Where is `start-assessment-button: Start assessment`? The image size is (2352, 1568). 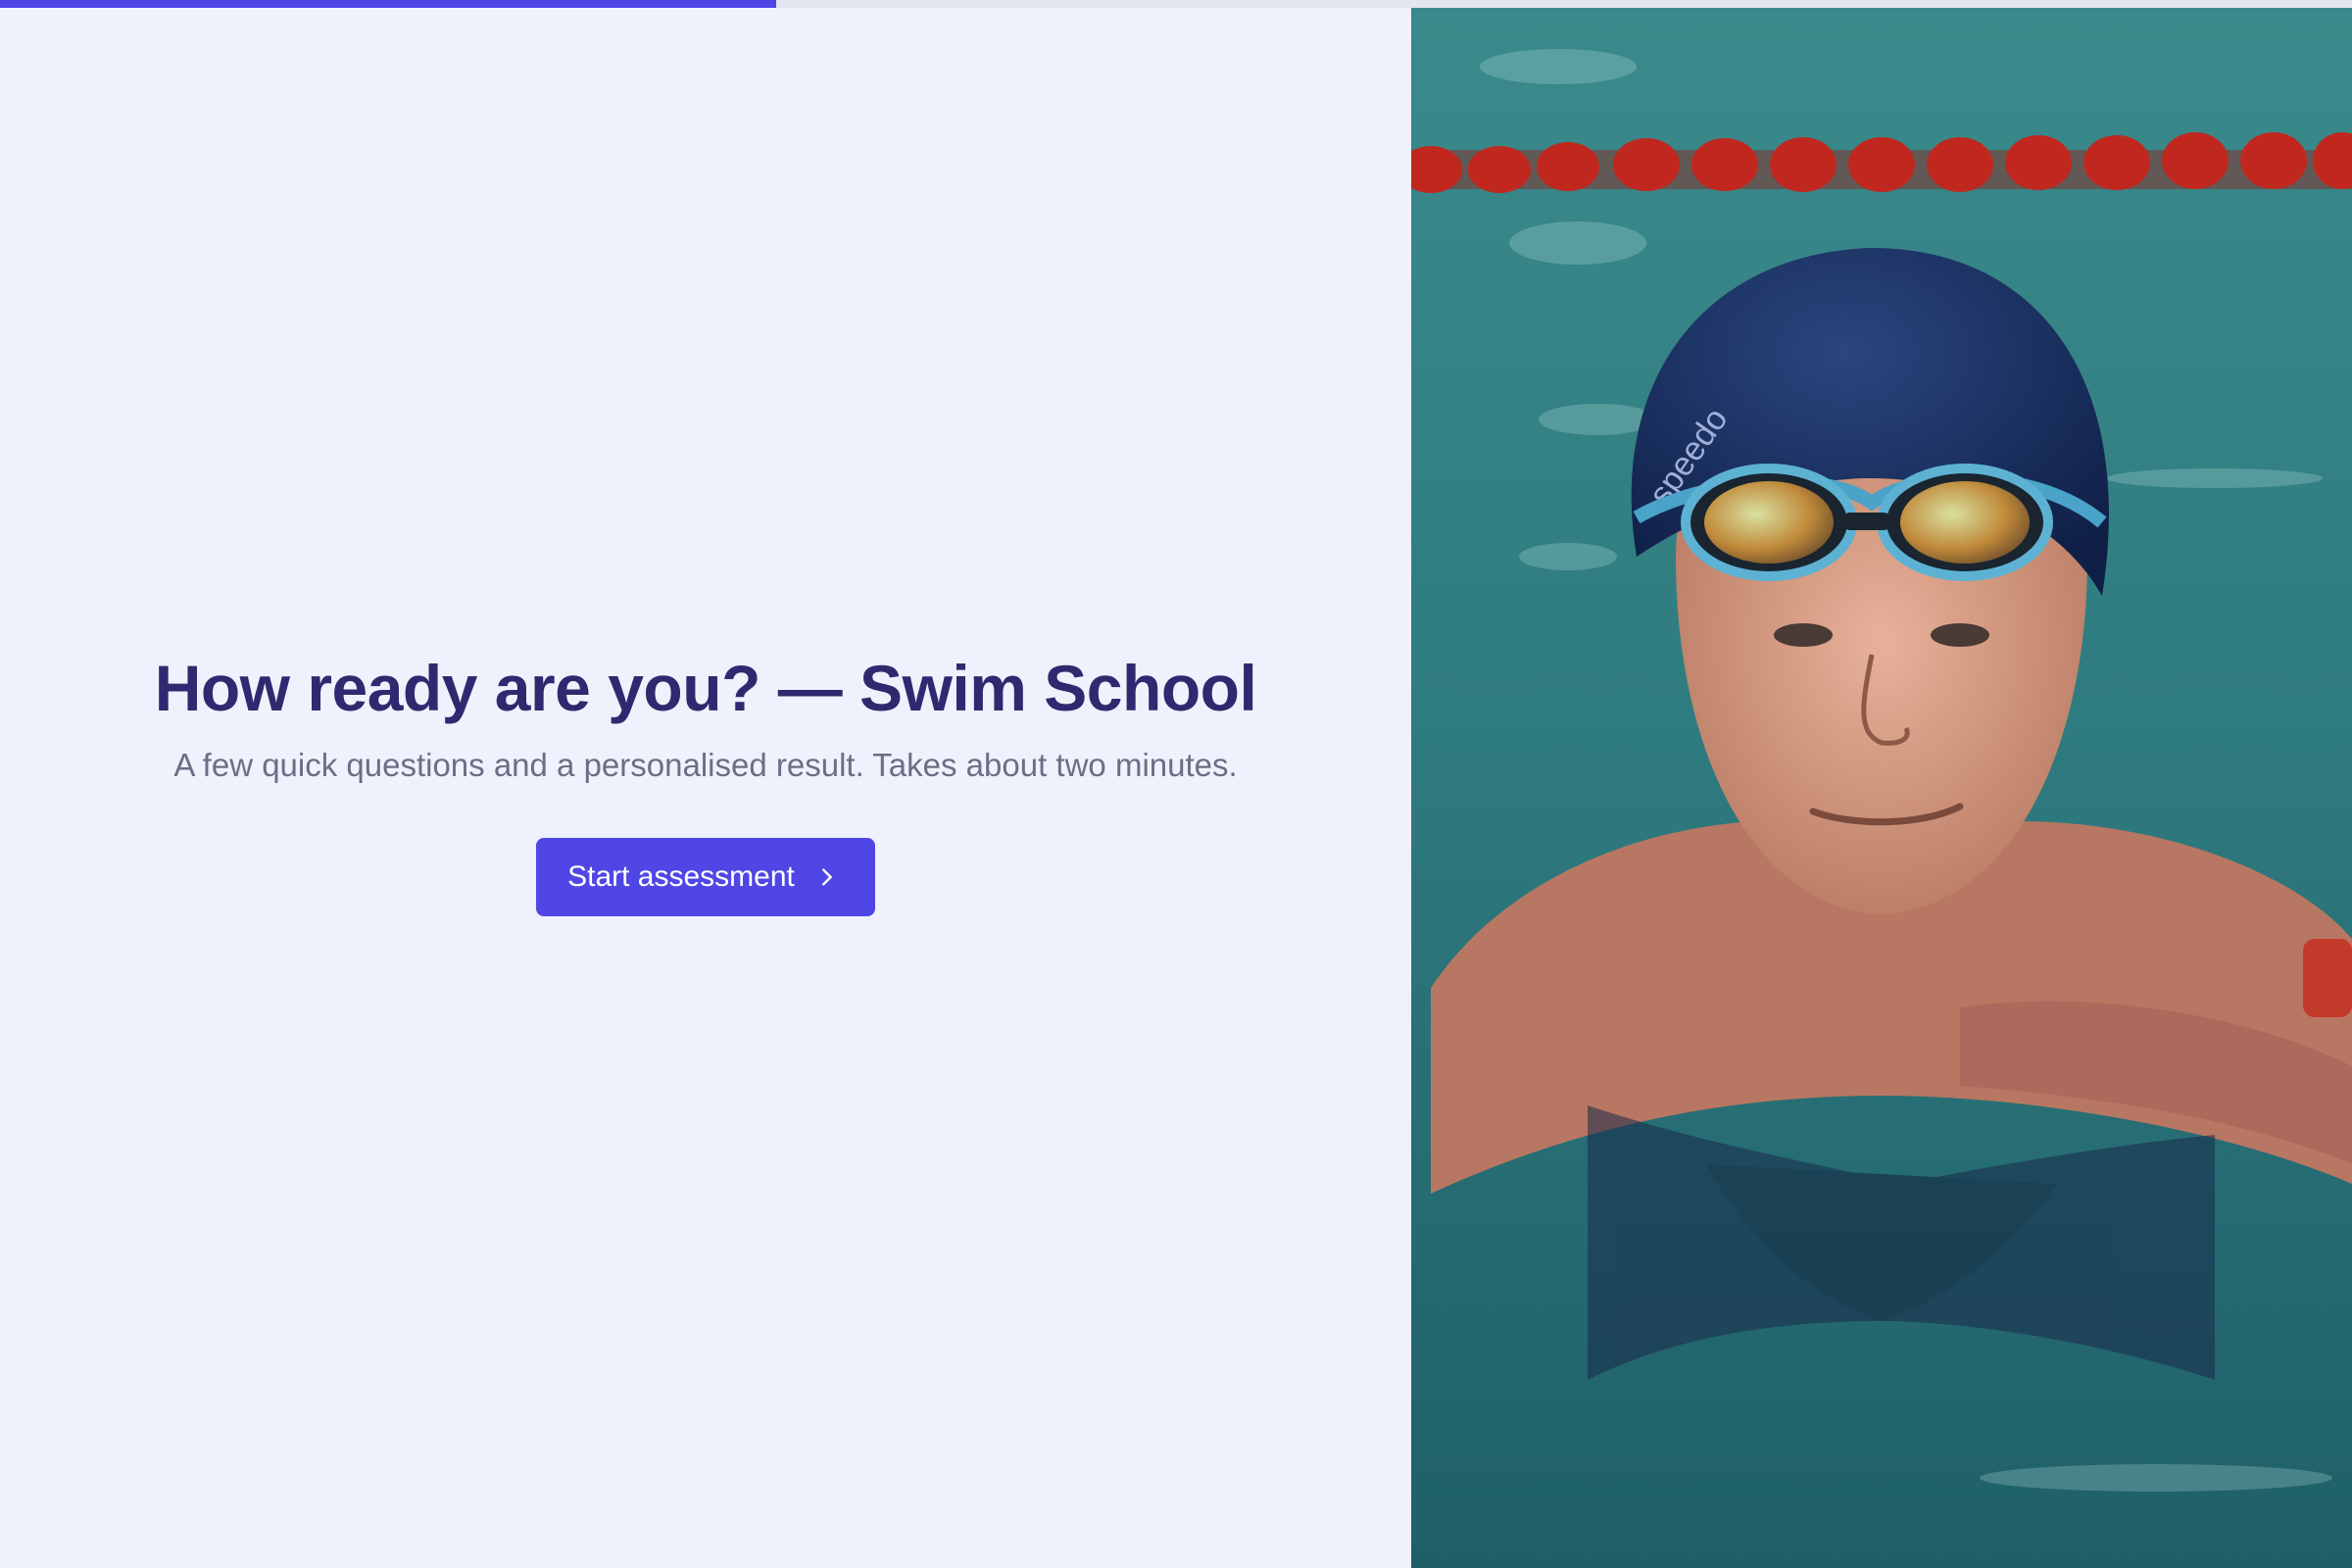
start-assessment-button: Start assessment is located at coordinates (705, 877).